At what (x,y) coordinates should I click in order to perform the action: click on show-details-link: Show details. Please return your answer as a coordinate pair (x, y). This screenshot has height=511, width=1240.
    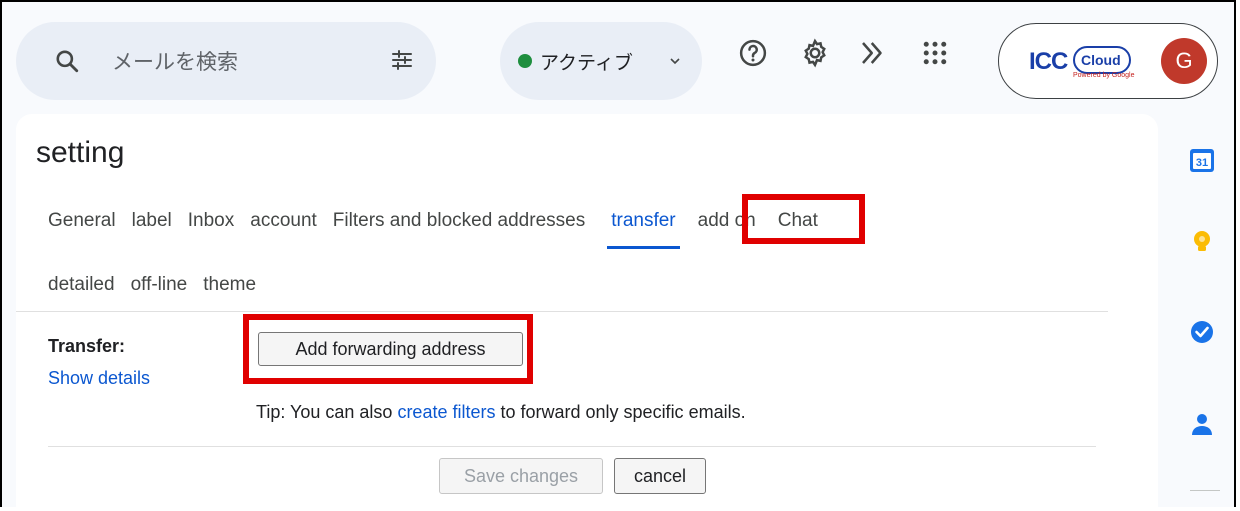
    Looking at the image, I should click on (99, 378).